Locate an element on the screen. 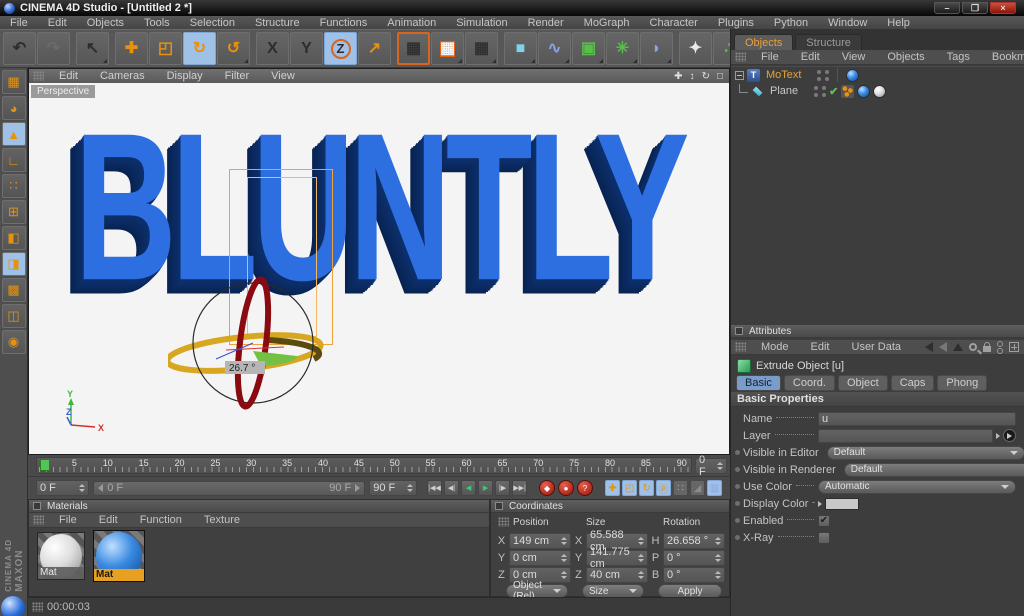 This screenshot has width=1024, height=616. viewport-menu-item: Cameras is located at coordinates (122, 76).